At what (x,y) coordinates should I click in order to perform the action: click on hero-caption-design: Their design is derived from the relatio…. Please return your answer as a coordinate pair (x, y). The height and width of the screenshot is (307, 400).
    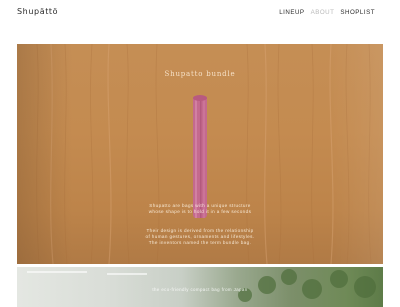
    Looking at the image, I should click on (200, 237).